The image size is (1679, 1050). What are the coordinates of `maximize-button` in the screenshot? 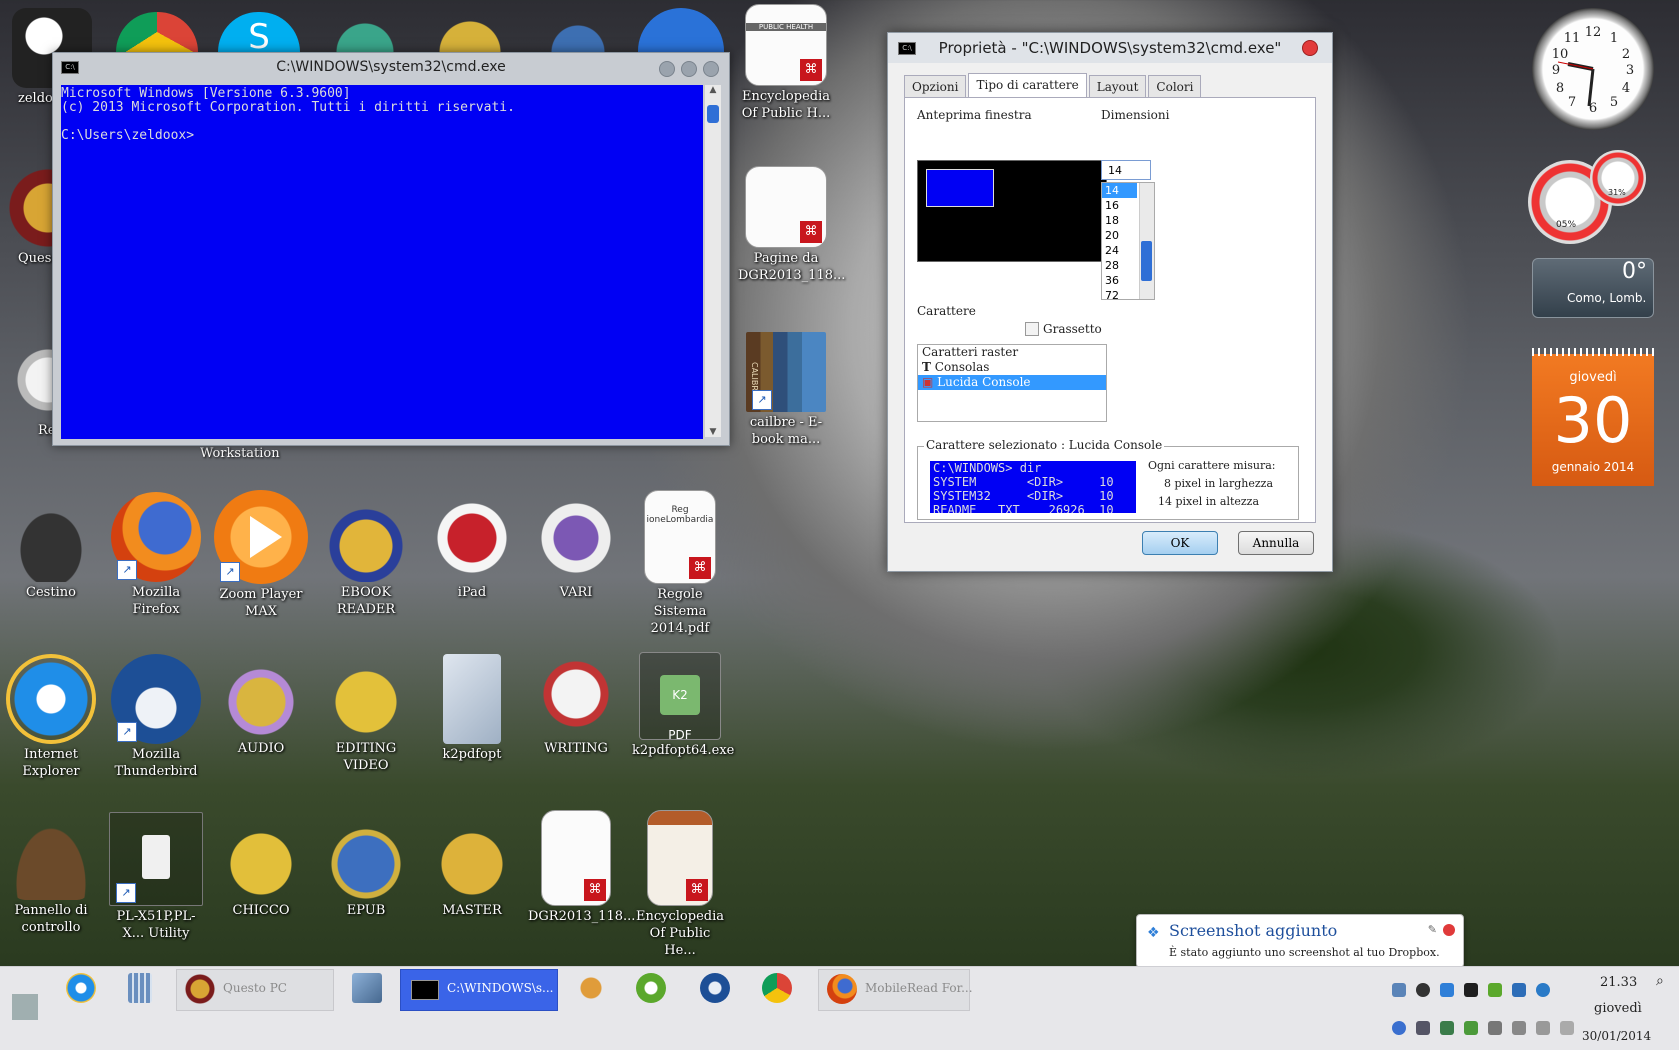 It's located at (689, 69).